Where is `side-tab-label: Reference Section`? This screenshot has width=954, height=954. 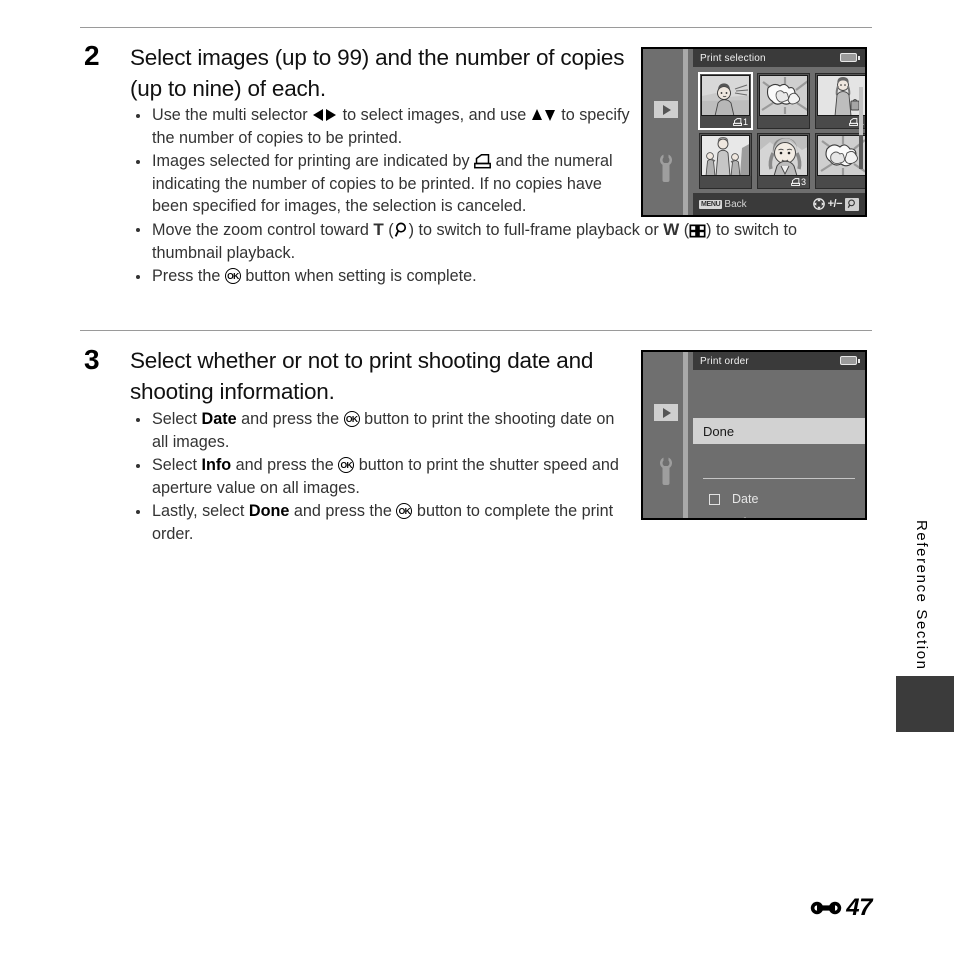
side-tab-label: Reference Section is located at coordinates (921, 595).